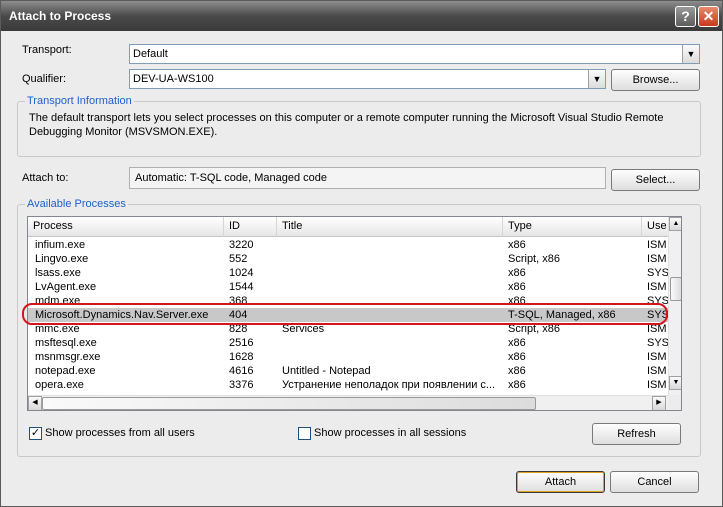 The width and height of the screenshot is (723, 507). I want to click on table-row: lsass.exe 1024 x86 SYS, so click(348, 273).